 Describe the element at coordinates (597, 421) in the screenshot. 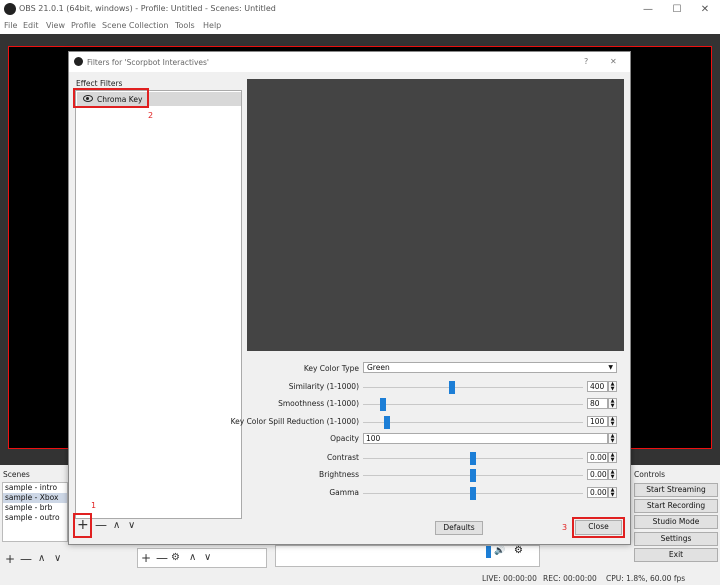

I see `spill-reduction-value-field: 100` at that location.